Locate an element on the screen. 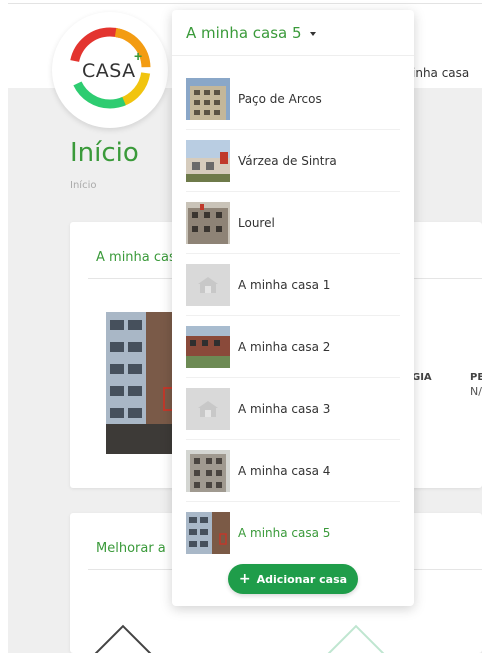 The width and height of the screenshot is (482, 653). logo-text: CASA is located at coordinates (109, 71).